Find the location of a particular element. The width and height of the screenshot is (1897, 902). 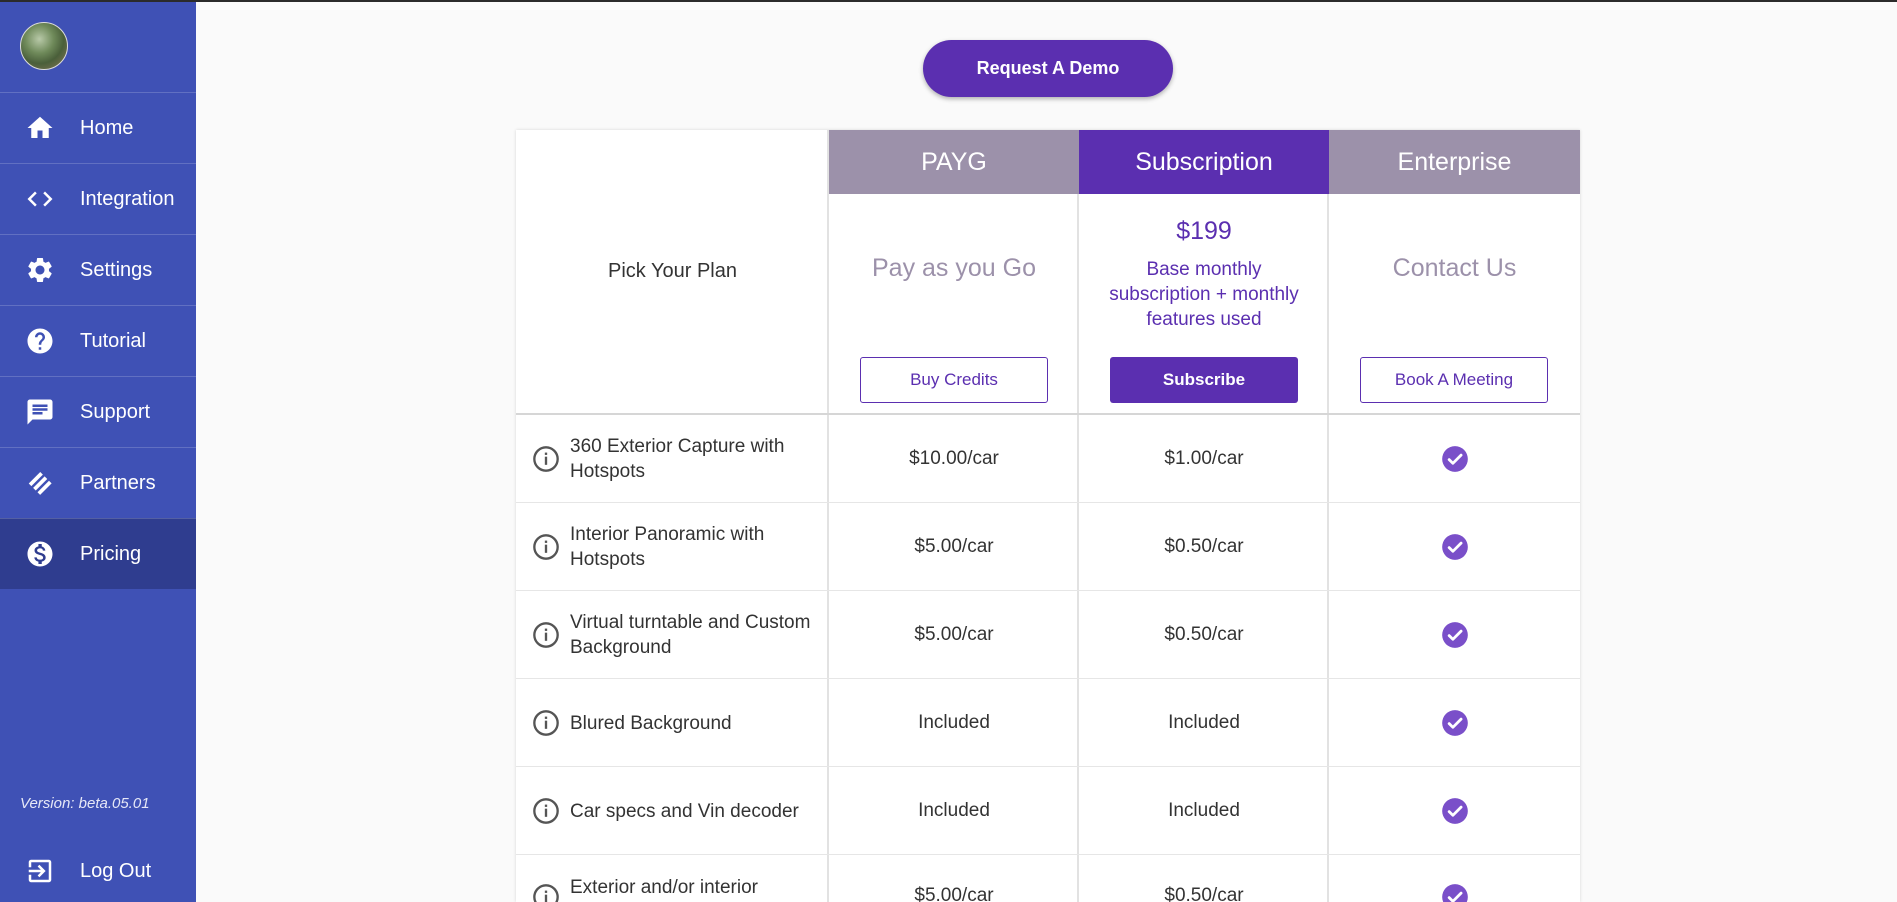

handshake-icon is located at coordinates (40, 483).